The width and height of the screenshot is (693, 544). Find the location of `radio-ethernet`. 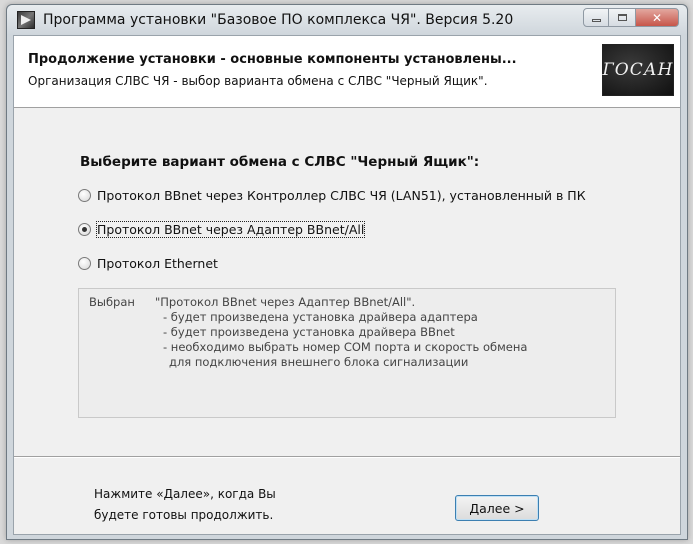

radio-ethernet is located at coordinates (84, 263).